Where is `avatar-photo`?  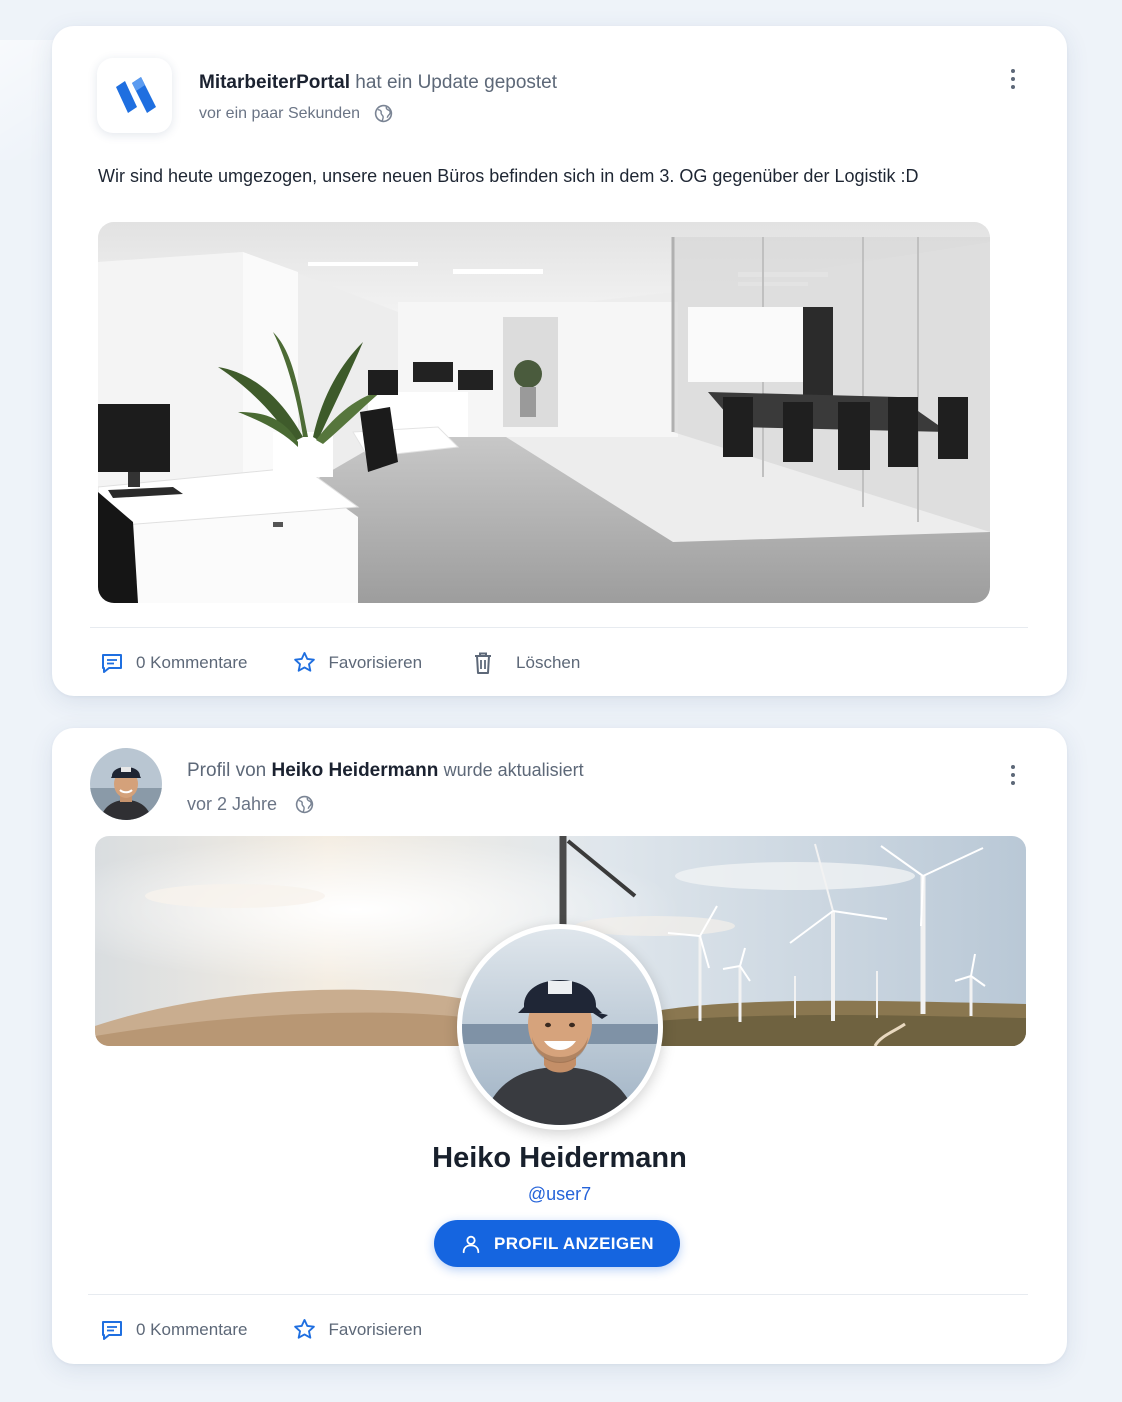
avatar-photo is located at coordinates (126, 784).